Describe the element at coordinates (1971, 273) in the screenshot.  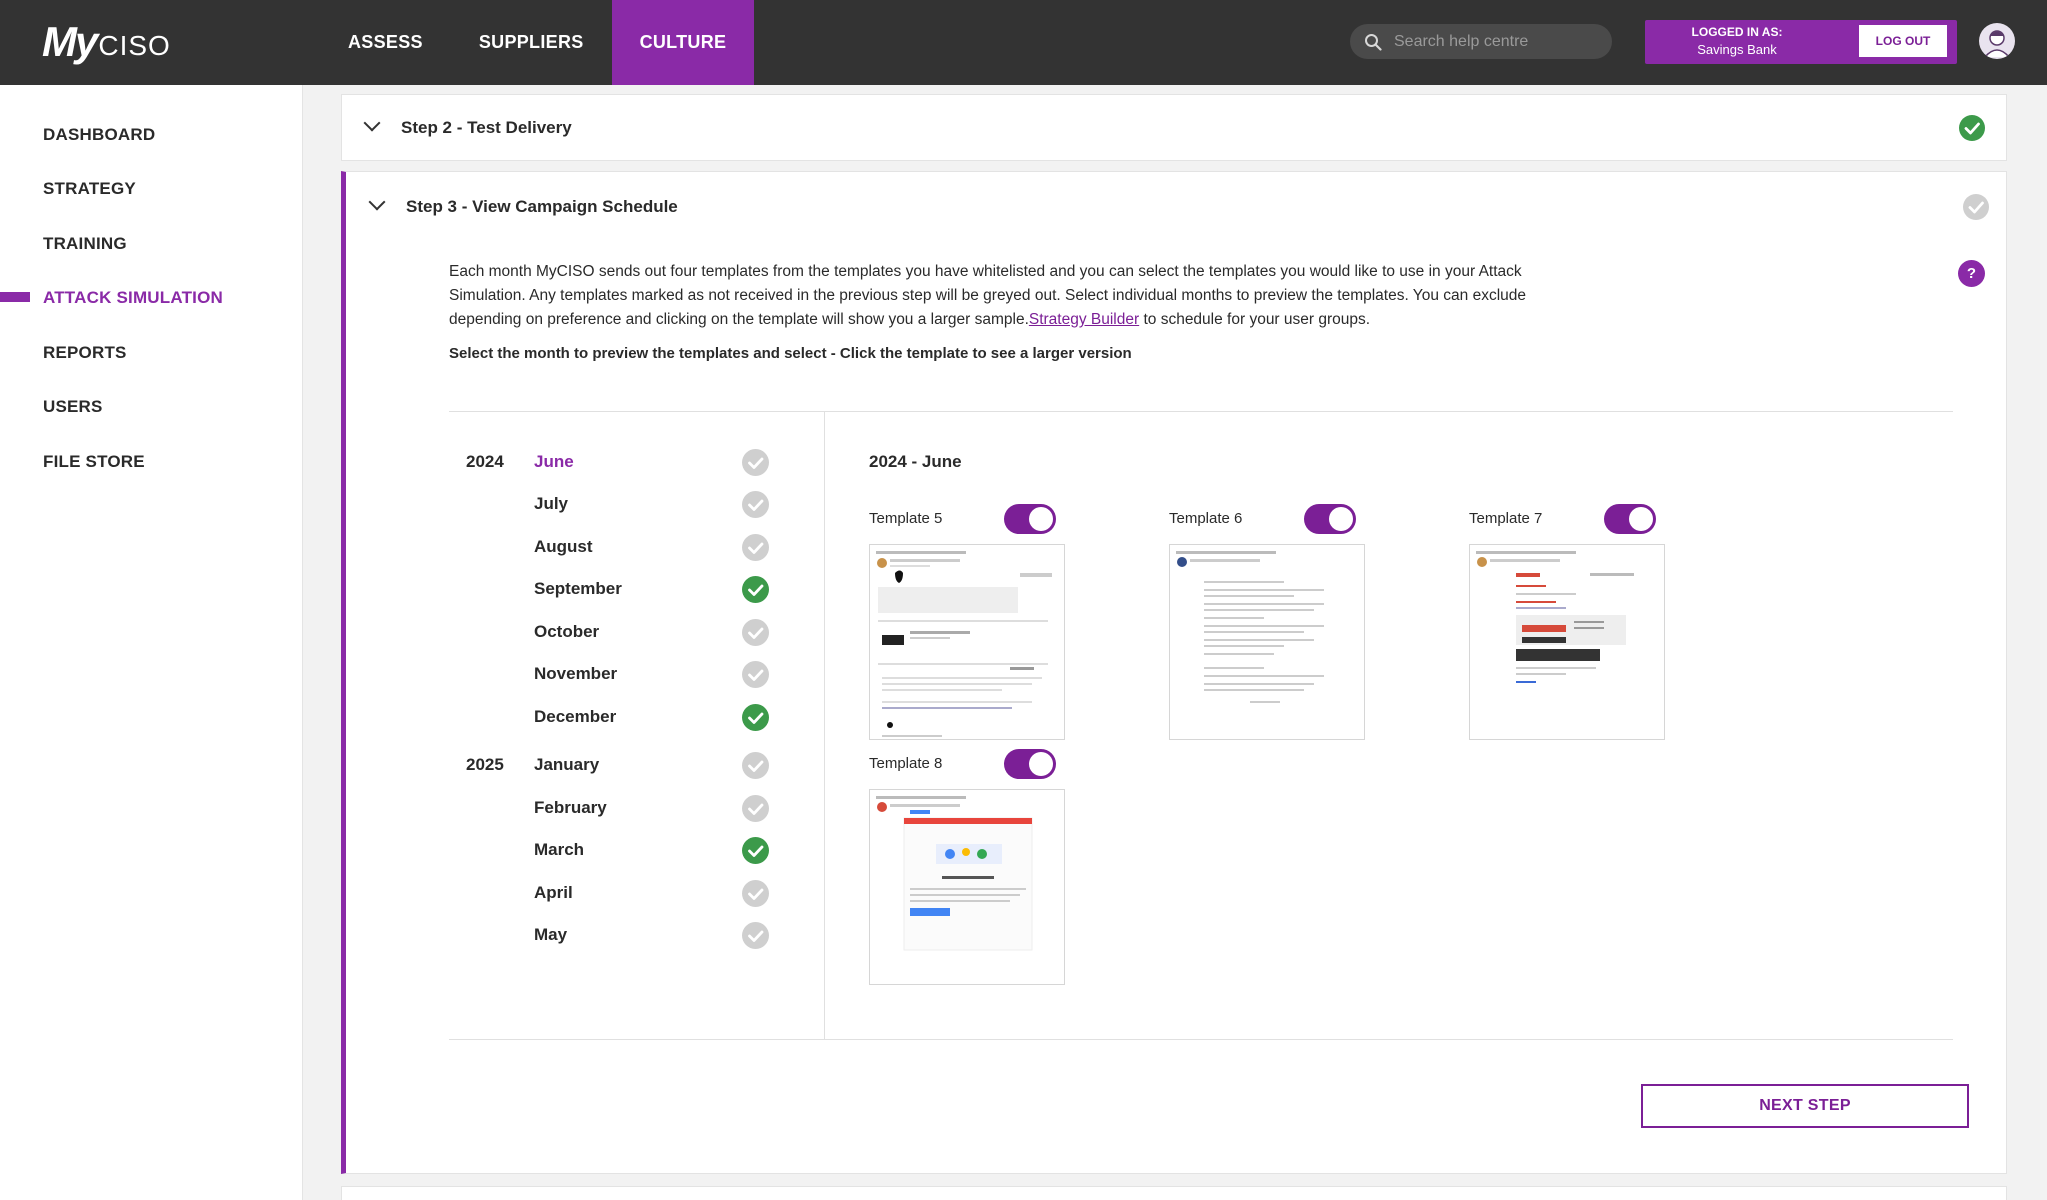
I see `help-icon: ?` at that location.